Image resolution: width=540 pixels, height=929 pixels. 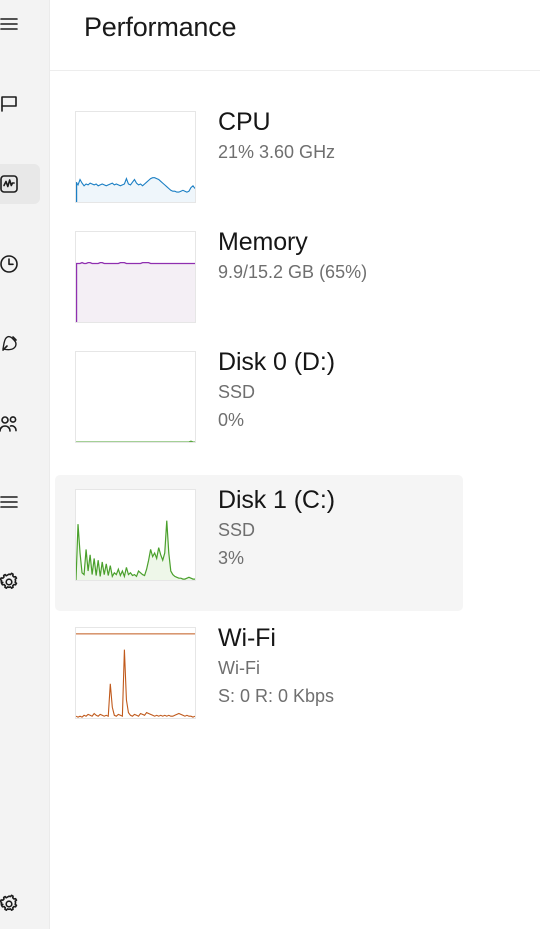 What do you see at coordinates (263, 242) in the screenshot?
I see `memory-title: Memory` at bounding box center [263, 242].